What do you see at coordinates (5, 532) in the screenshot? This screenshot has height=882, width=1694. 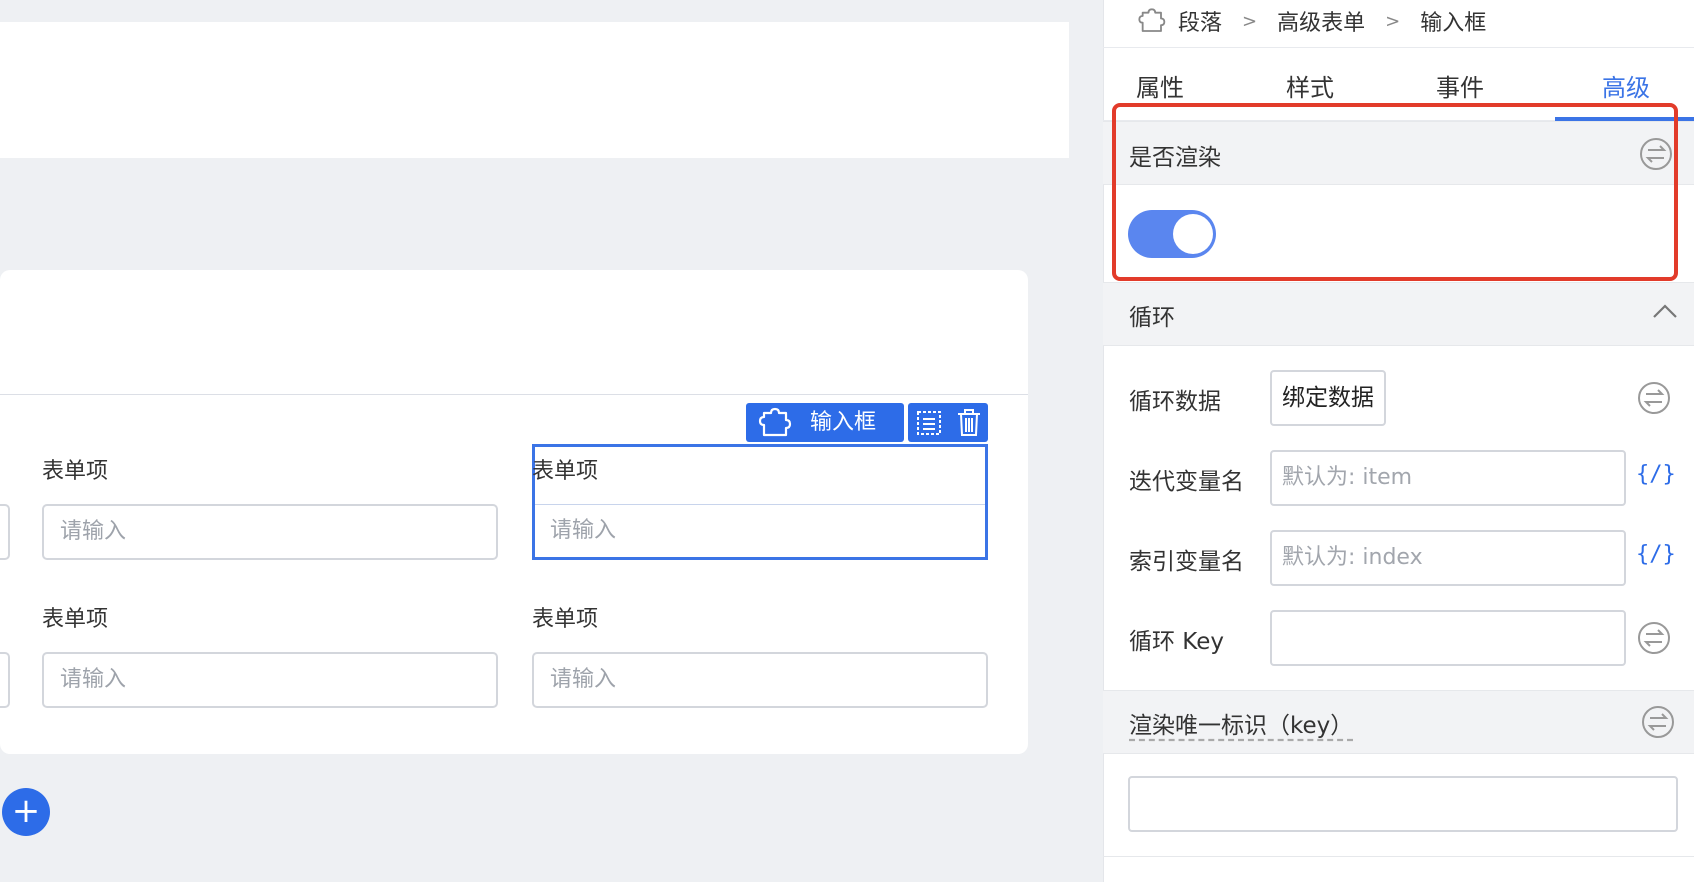 I see `form-item-1-input-partial` at bounding box center [5, 532].